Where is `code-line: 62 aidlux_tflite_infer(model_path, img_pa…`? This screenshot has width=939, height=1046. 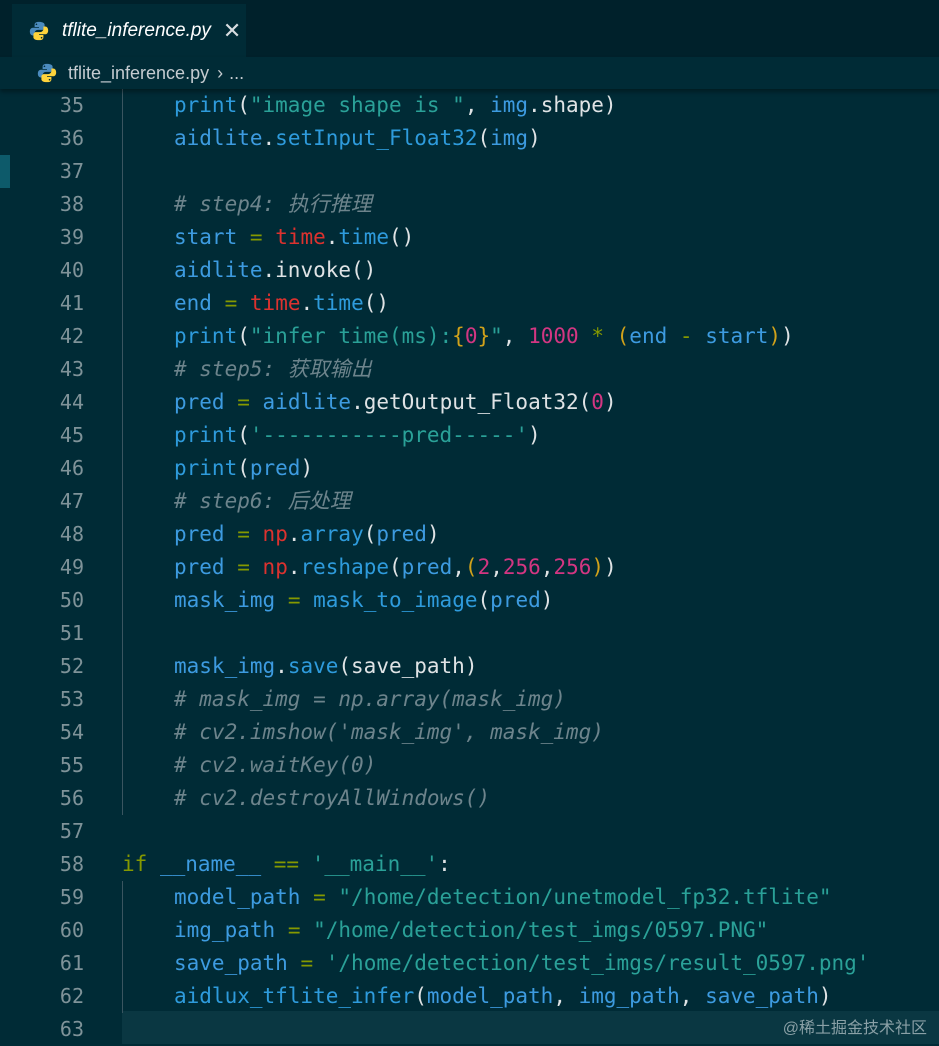 code-line: 62 aidlux_tflite_infer(model_path, img_pa… is located at coordinates (469, 996).